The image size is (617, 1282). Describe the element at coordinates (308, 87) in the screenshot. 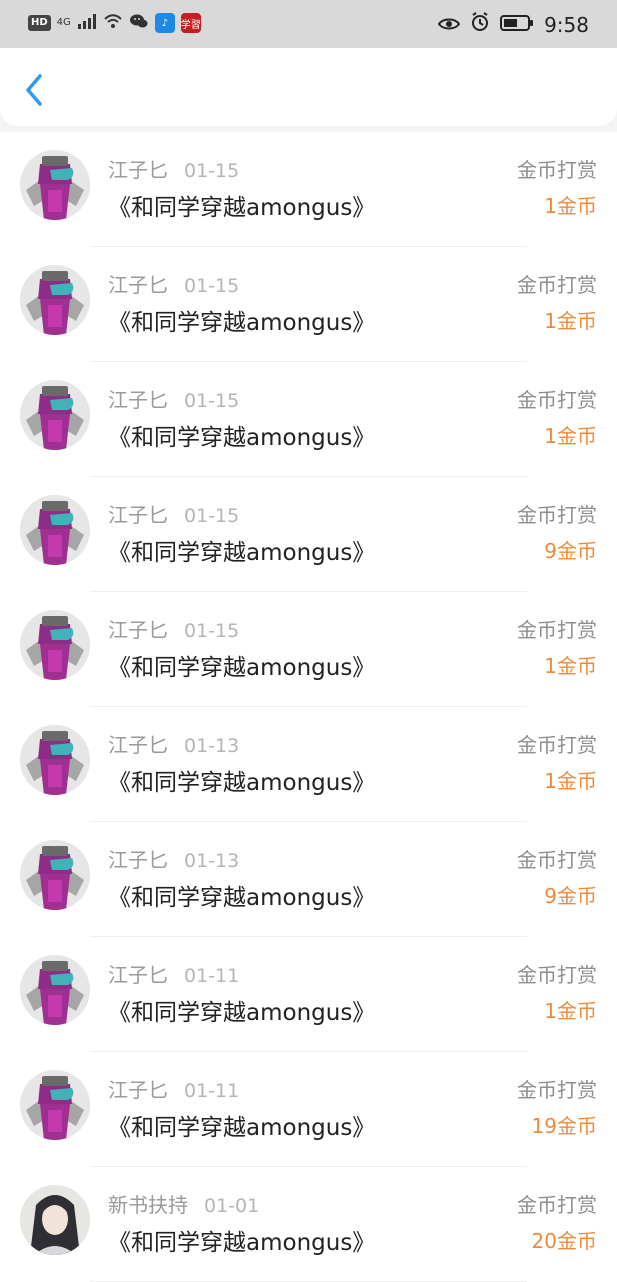

I see `top-nav-bar` at that location.